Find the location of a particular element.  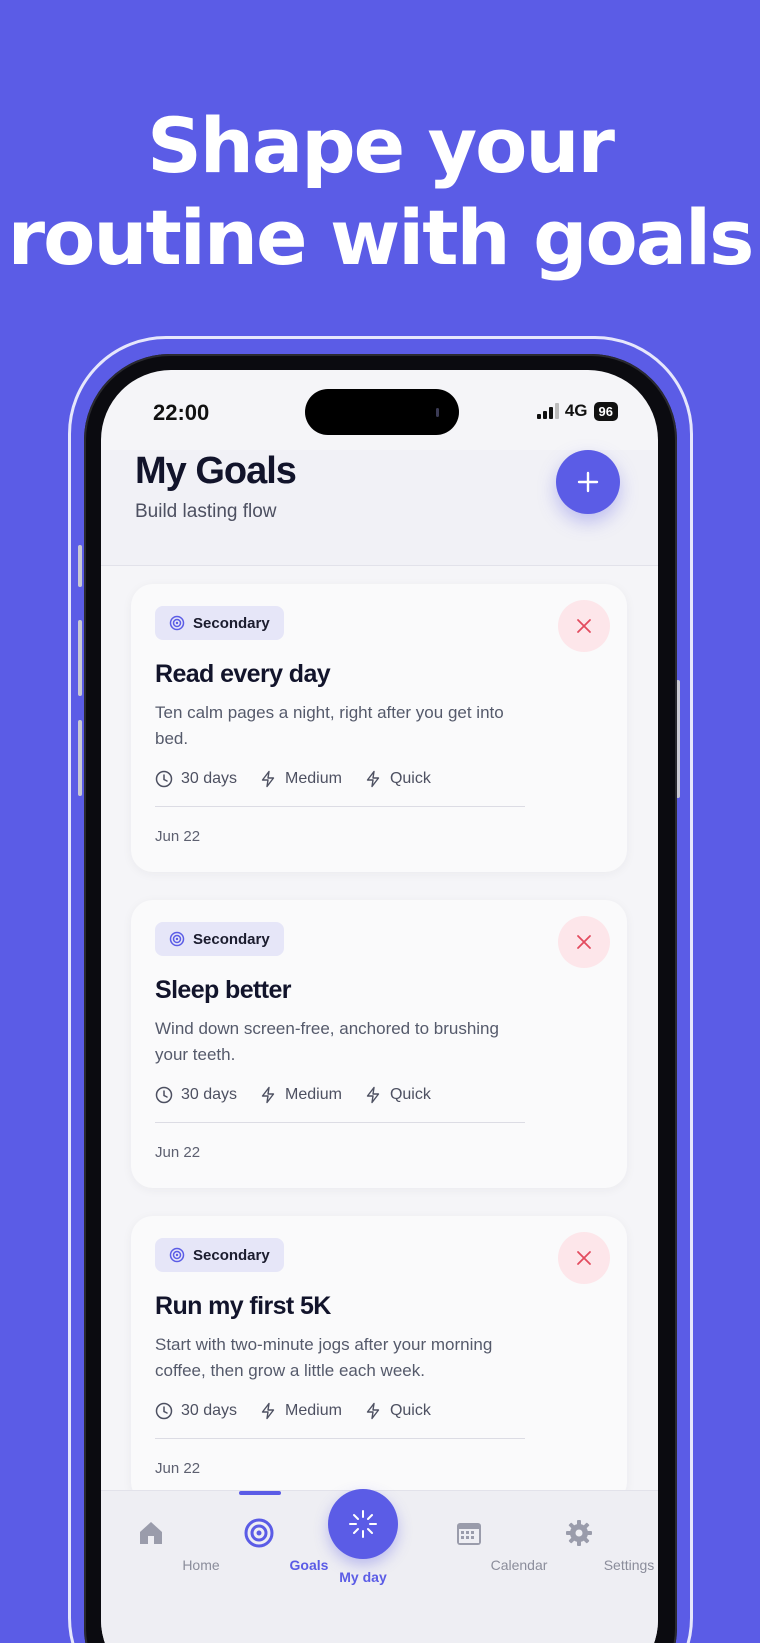

status-bar: 22:00 4G 96 is located at coordinates (379, 410).